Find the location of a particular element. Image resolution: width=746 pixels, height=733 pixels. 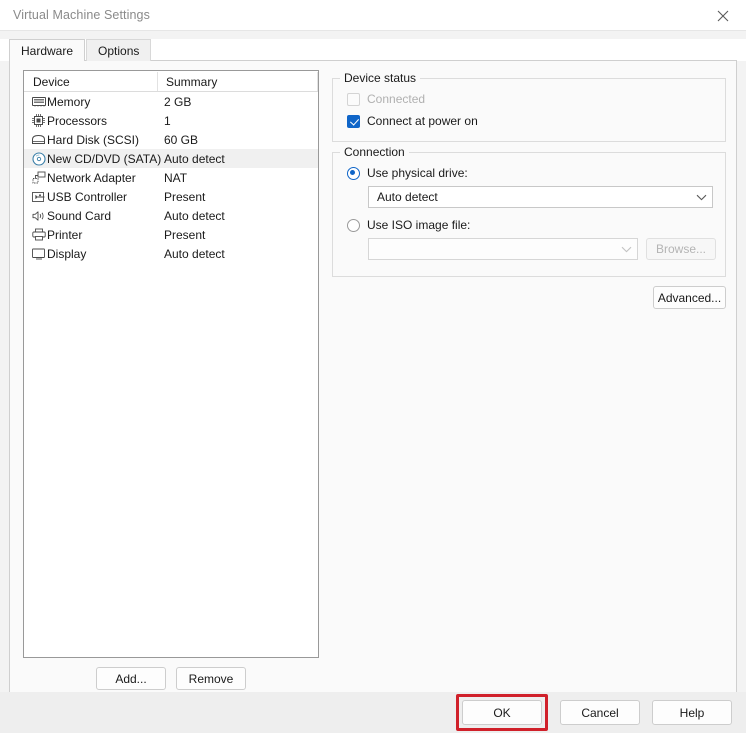

display-icon is located at coordinates (38, 254).